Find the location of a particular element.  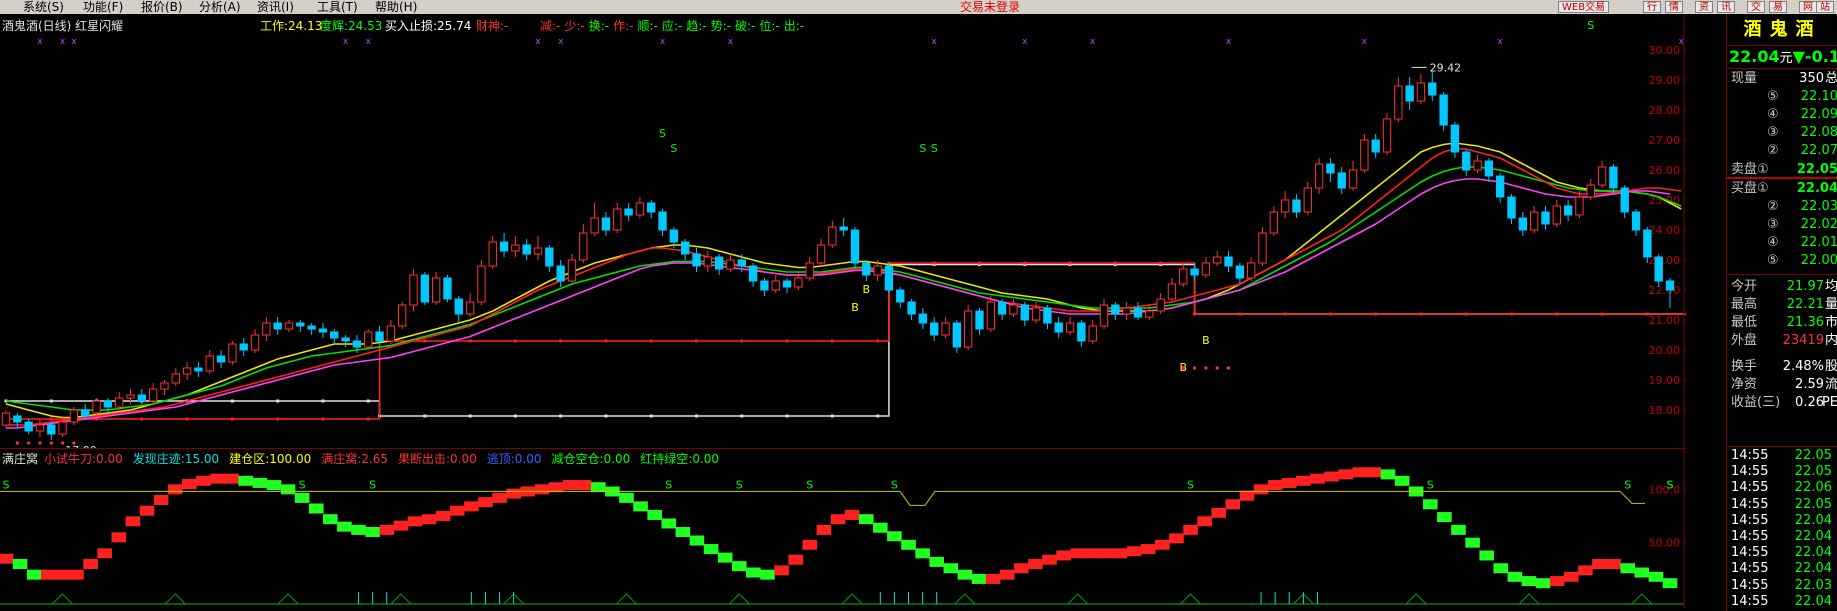

signal-5: 应:- is located at coordinates (672, 26).